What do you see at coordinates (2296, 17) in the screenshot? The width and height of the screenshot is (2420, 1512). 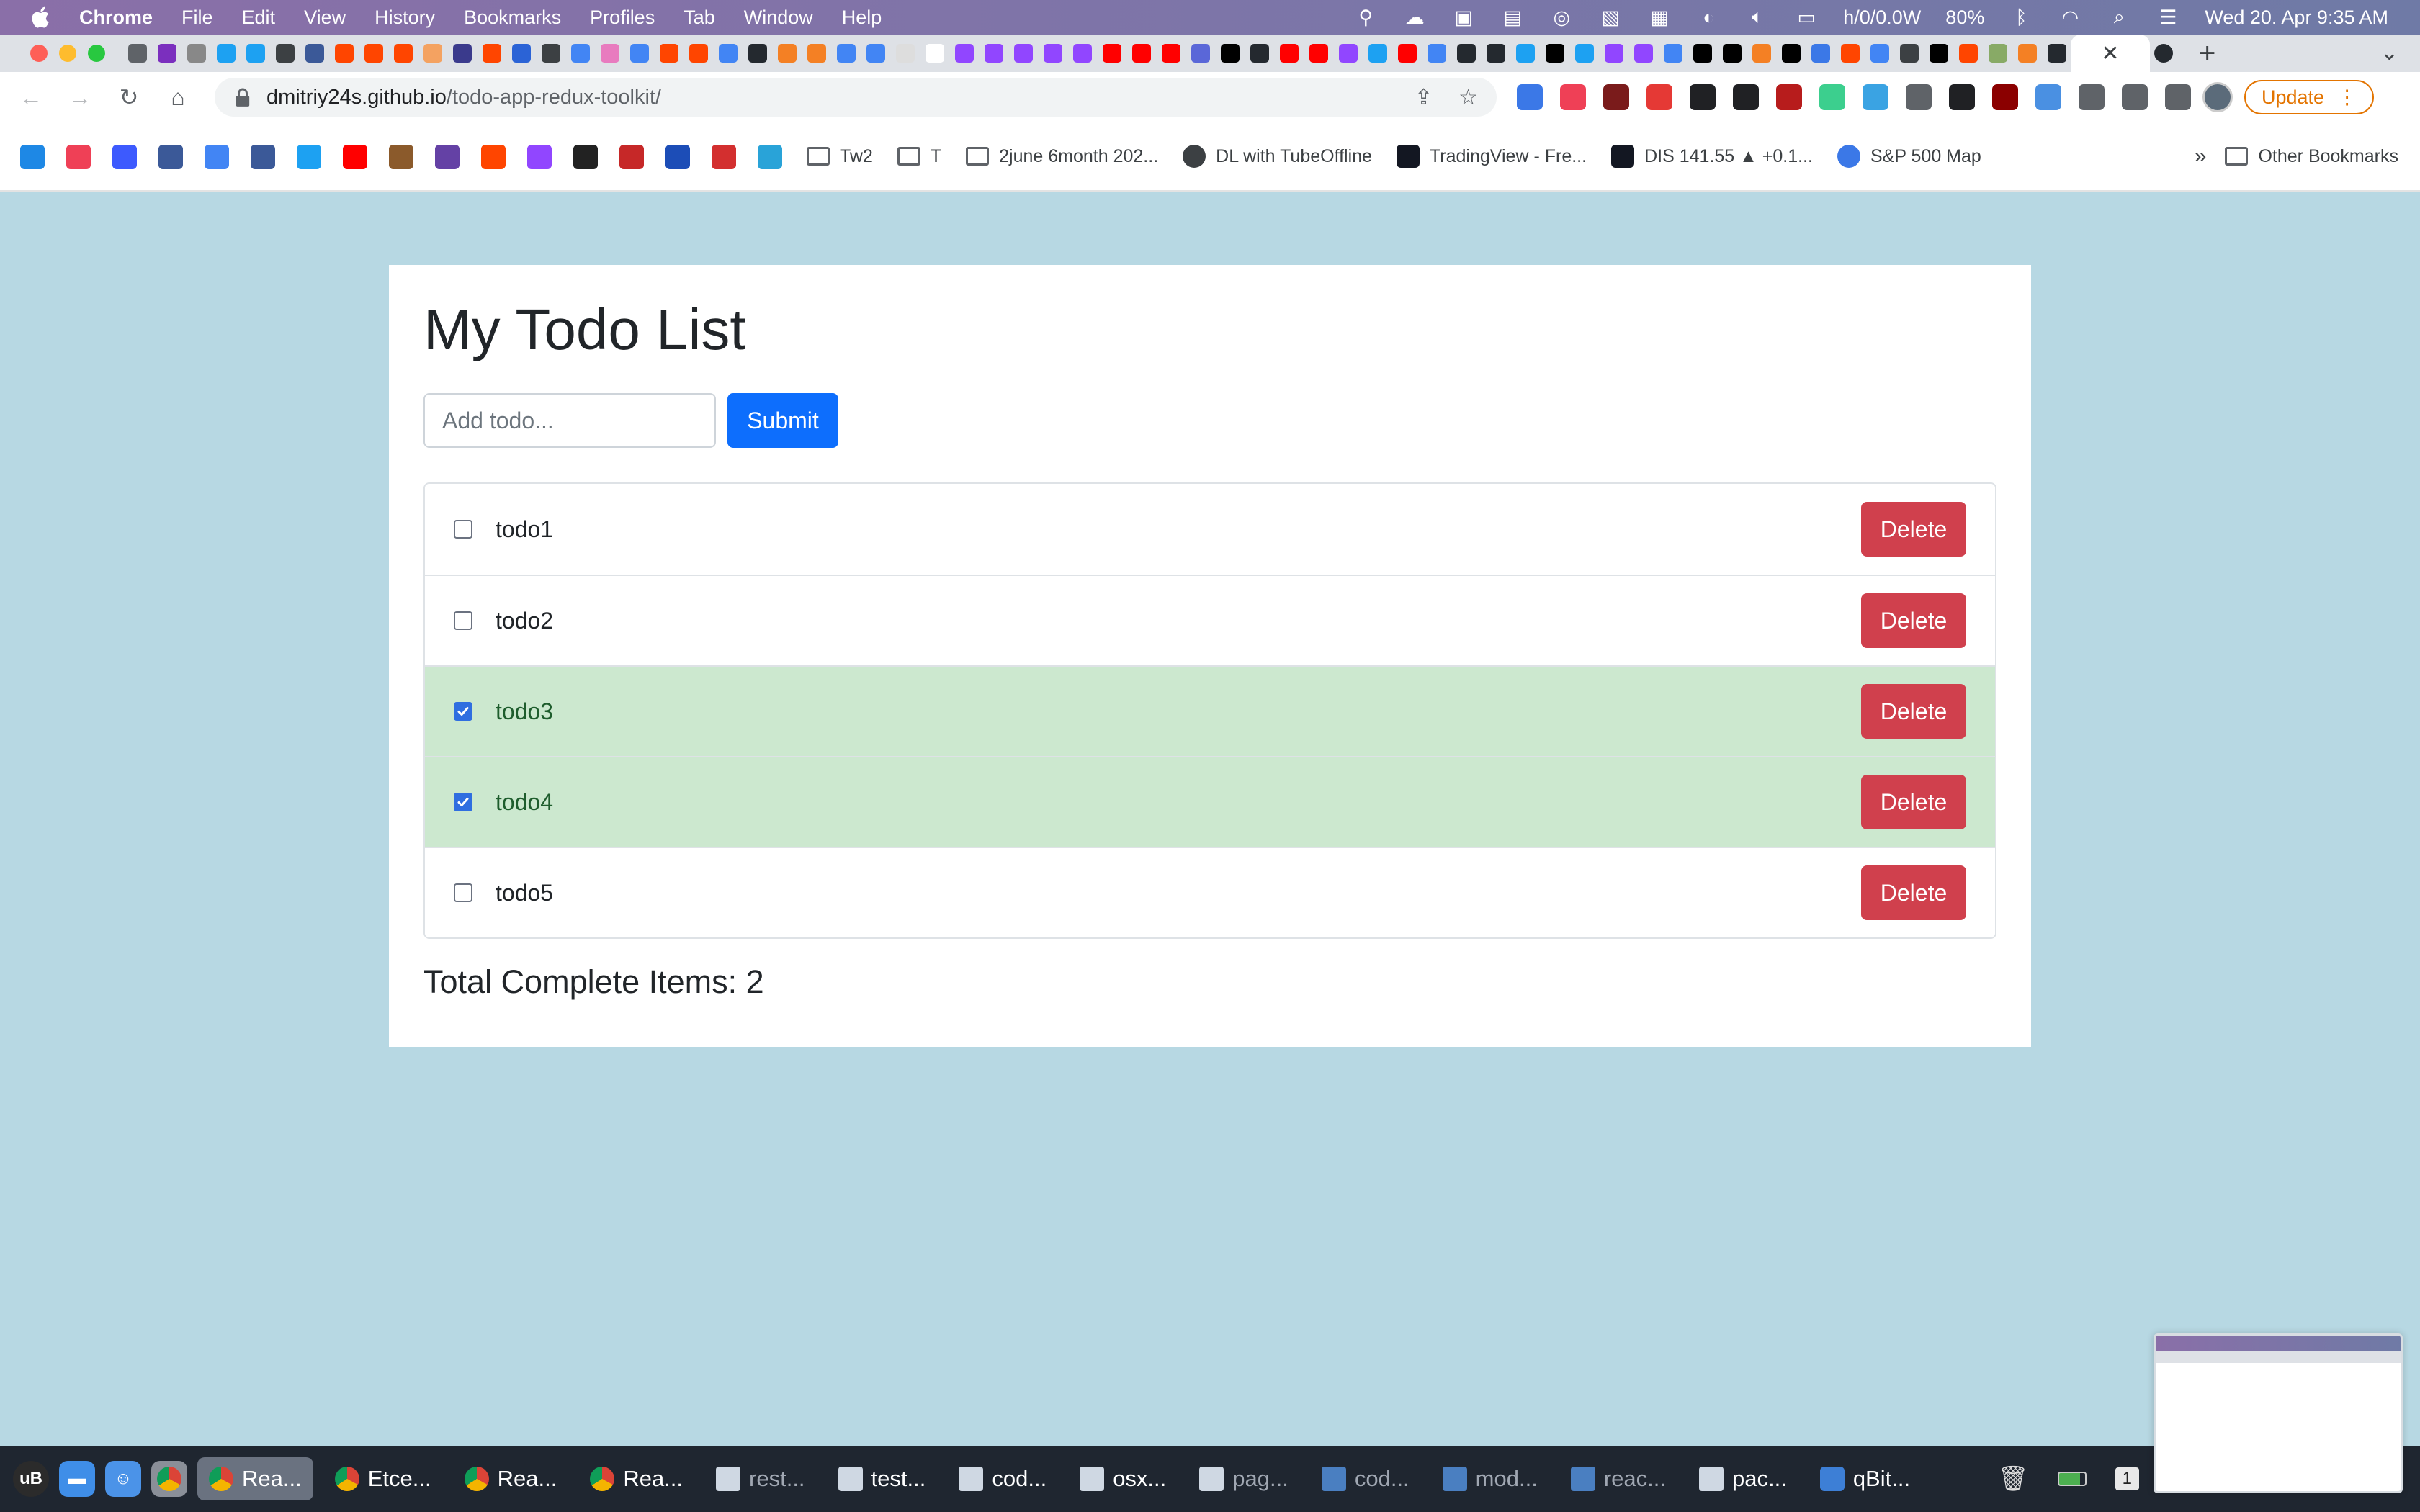 I see `menubar-clock: Wed 20. Apr 9:35 AM` at bounding box center [2296, 17].